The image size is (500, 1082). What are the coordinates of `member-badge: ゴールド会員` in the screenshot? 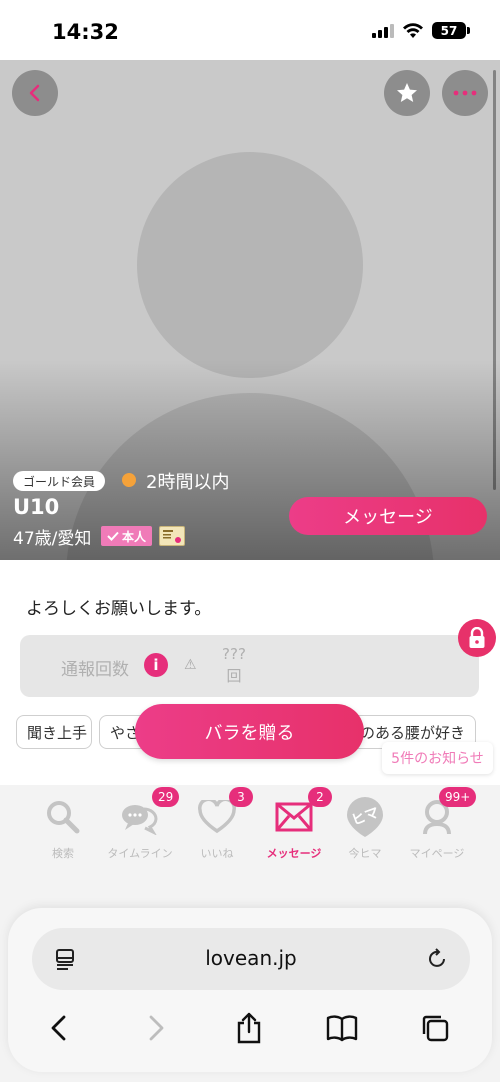 It's located at (59, 481).